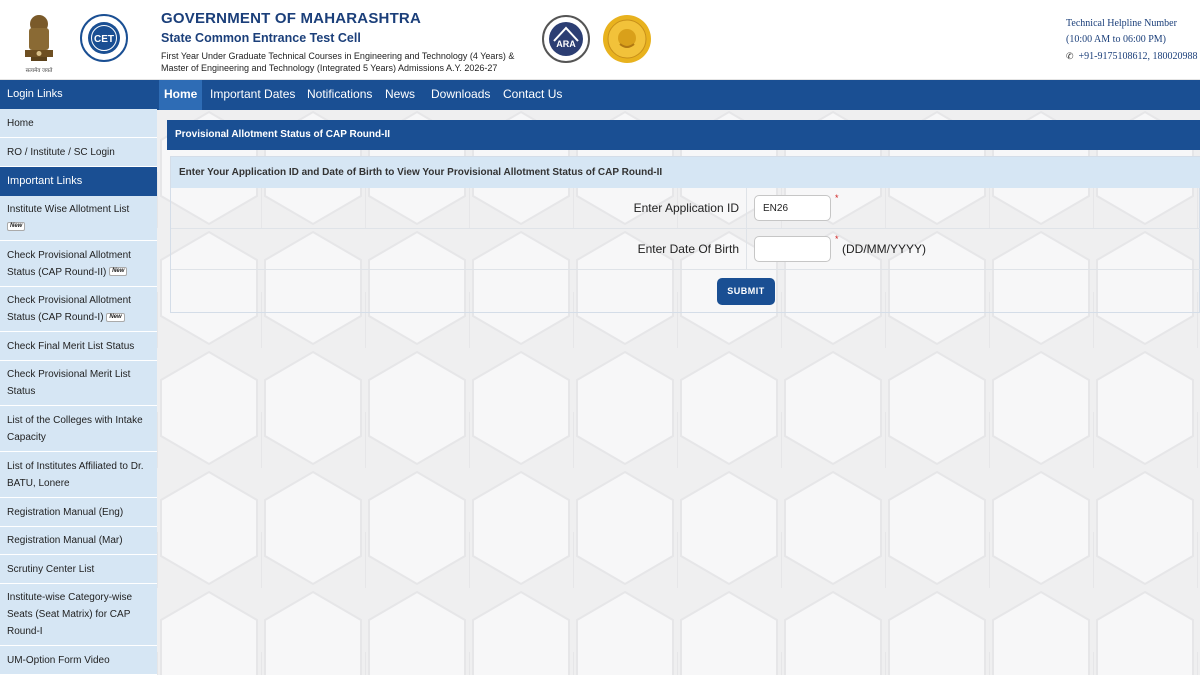 This screenshot has height=675, width=1200. I want to click on sidebar-item-manual-mar: Registration Manual (Mar), so click(78, 541).